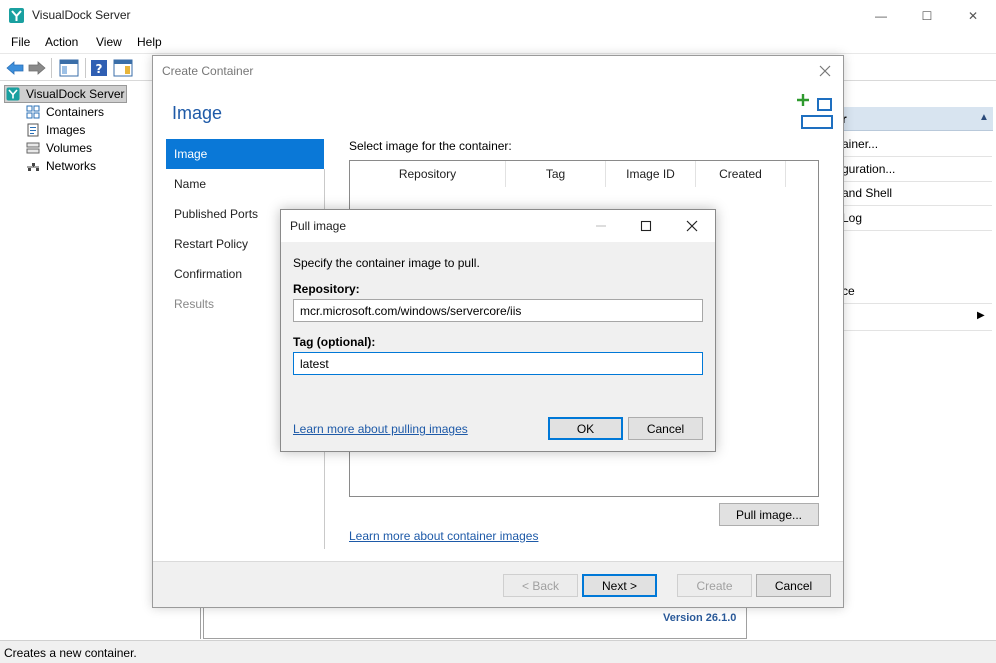 The image size is (996, 663). I want to click on window-title: VisualDock Server, so click(81, 15).